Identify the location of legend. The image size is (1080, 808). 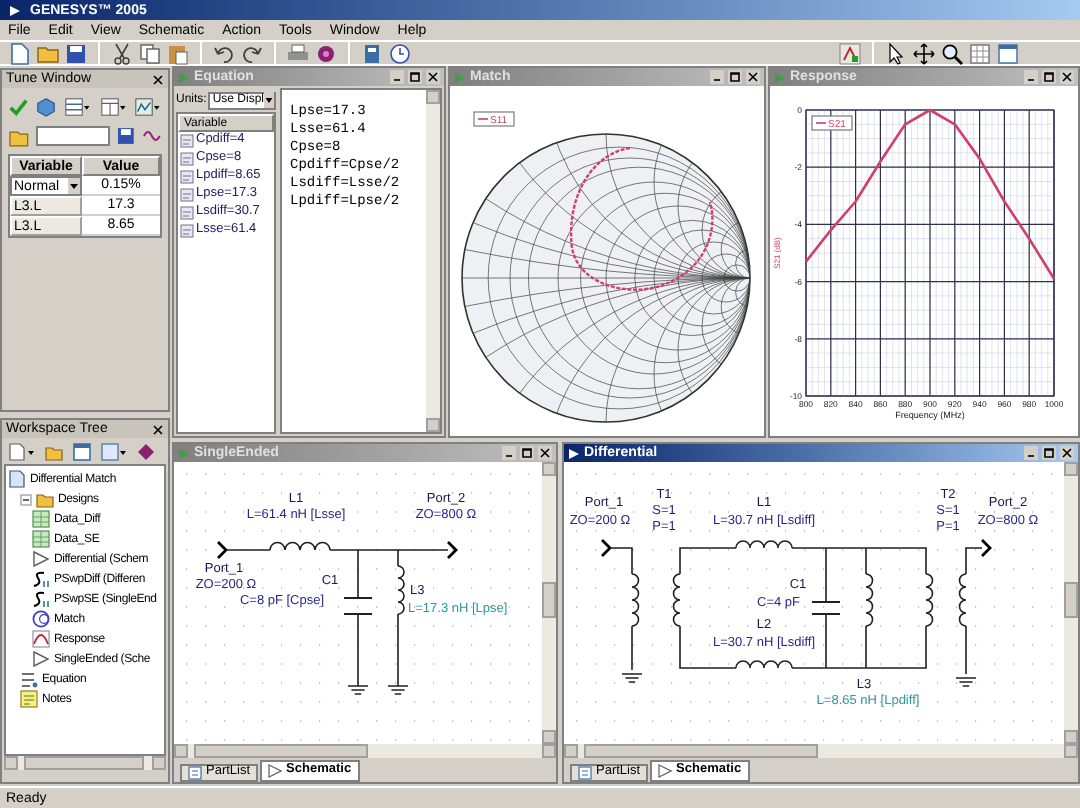
(494, 119).